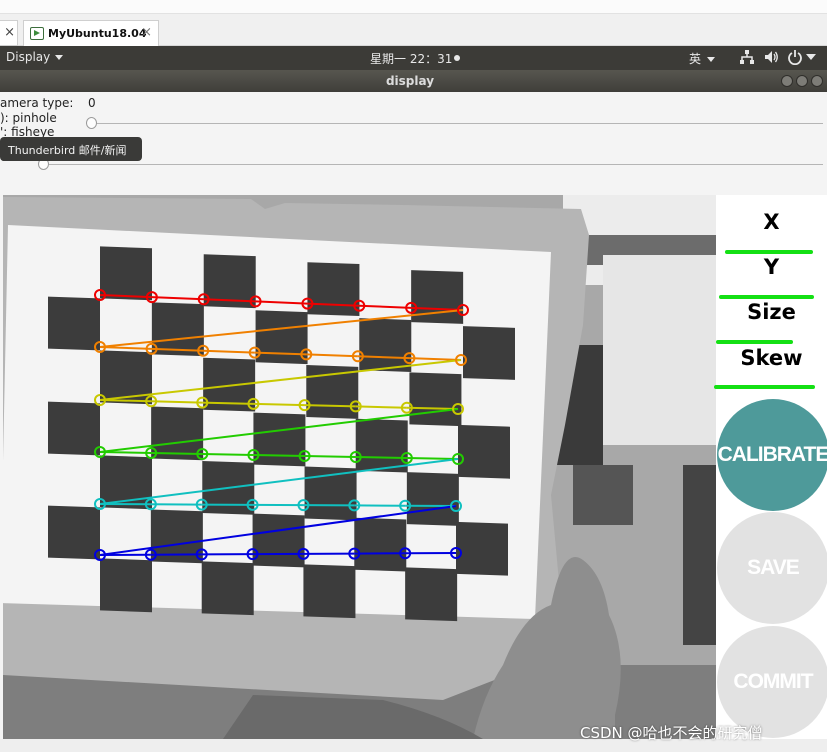  I want to click on window-title-bar: display, so click(413, 81).